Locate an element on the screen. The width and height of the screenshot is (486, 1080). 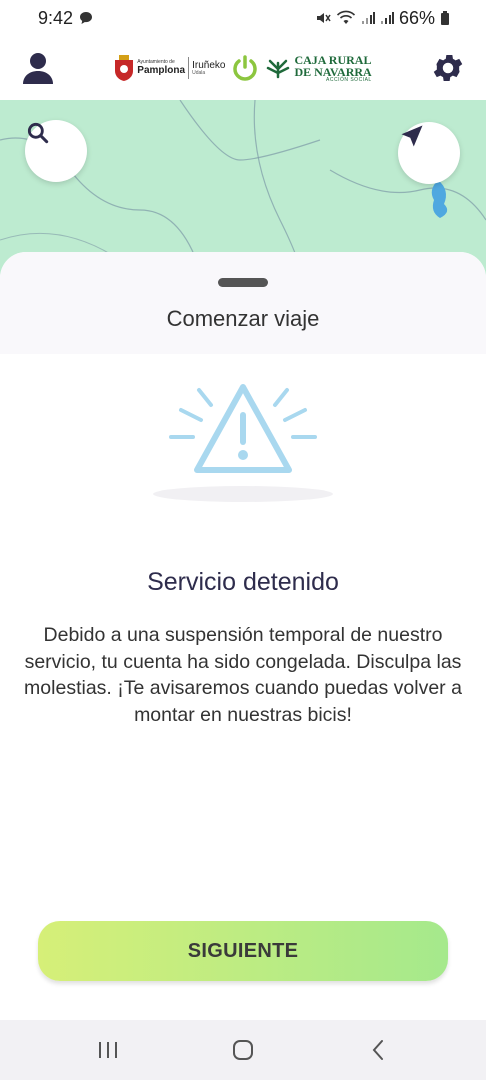
gear-icon is located at coordinates (448, 68).